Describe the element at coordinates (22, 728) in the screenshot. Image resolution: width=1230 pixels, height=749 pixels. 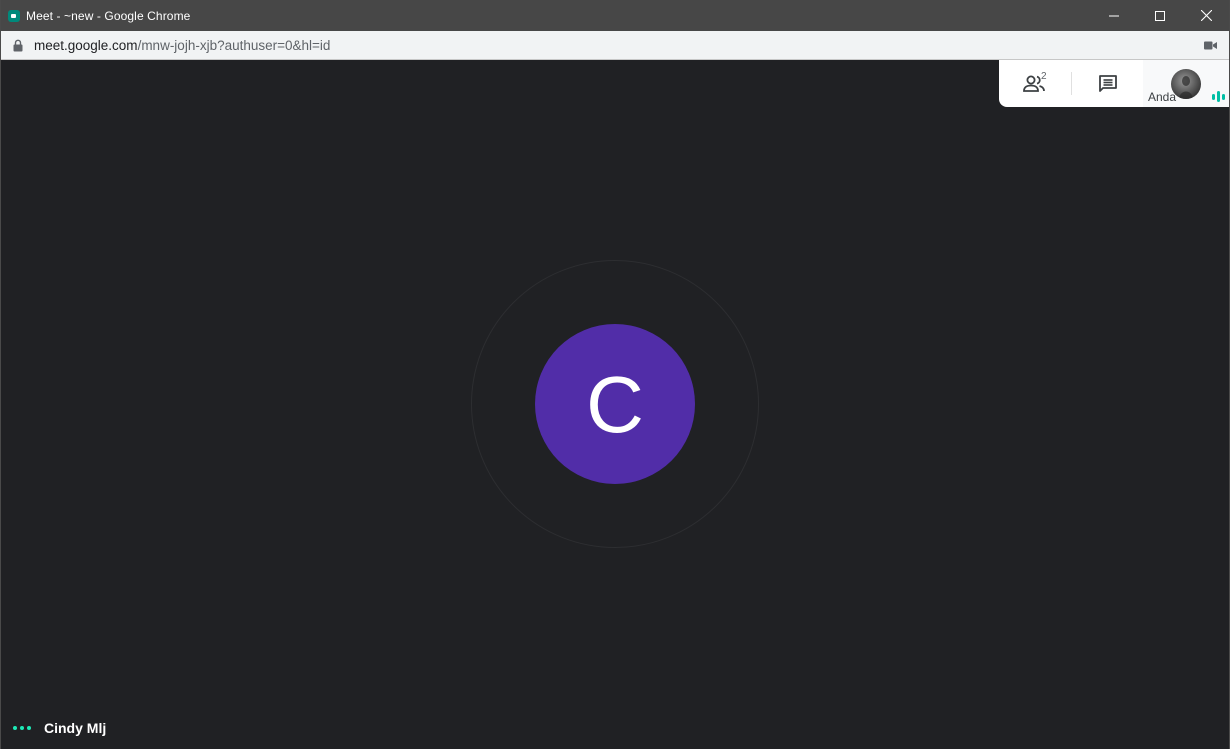
I see `more-options-icon` at that location.